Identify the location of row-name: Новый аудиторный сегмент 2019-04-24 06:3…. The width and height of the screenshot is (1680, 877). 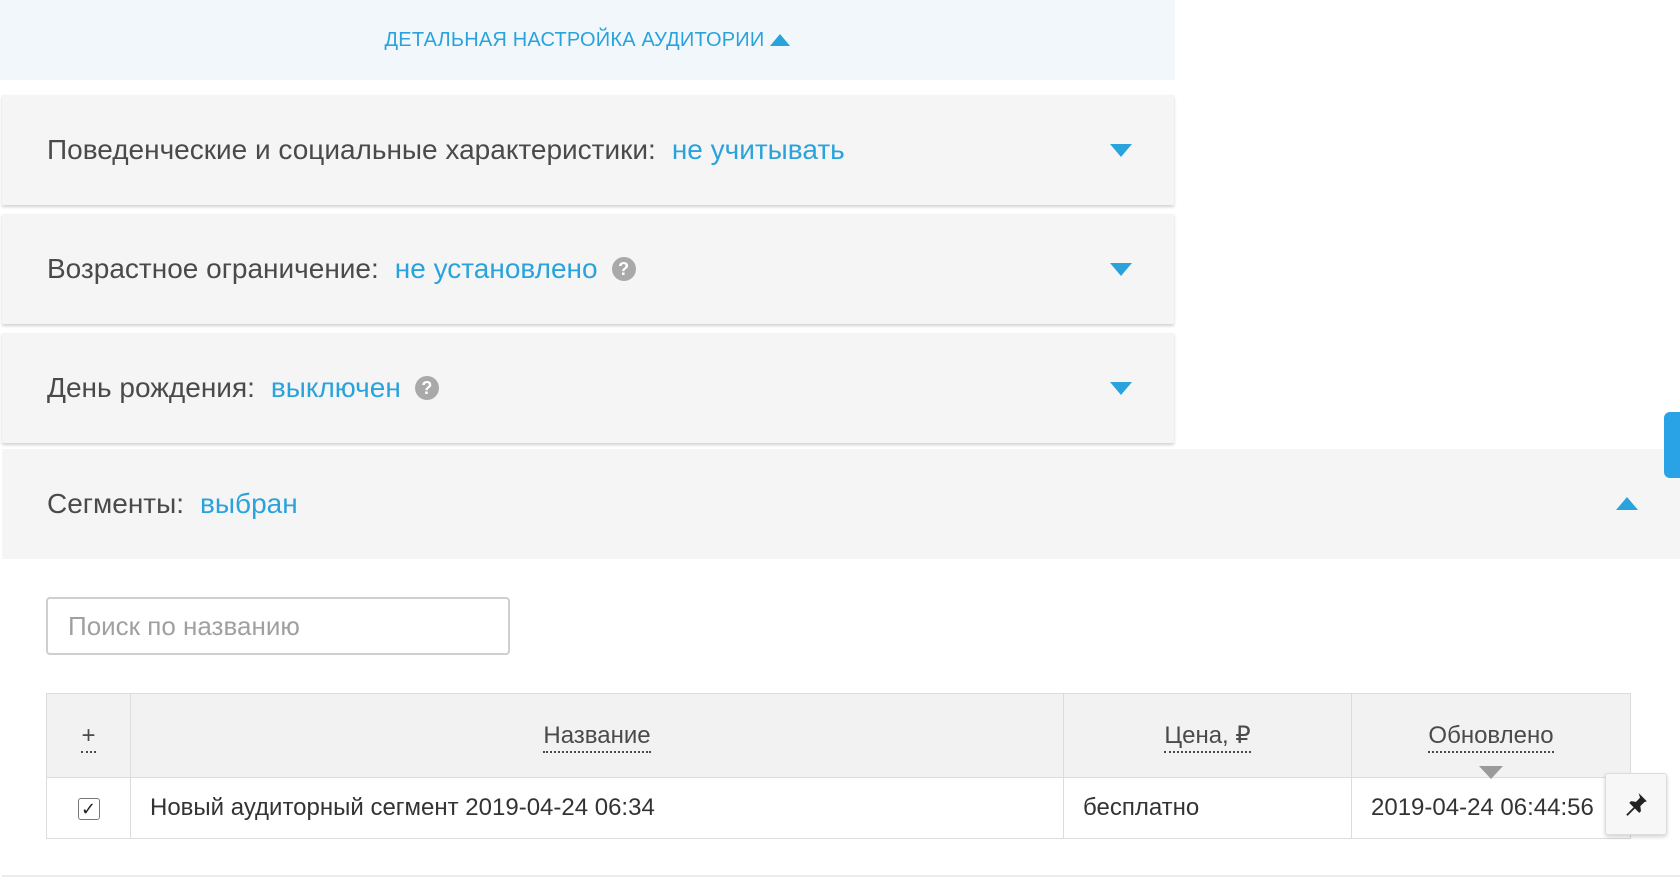
(597, 808).